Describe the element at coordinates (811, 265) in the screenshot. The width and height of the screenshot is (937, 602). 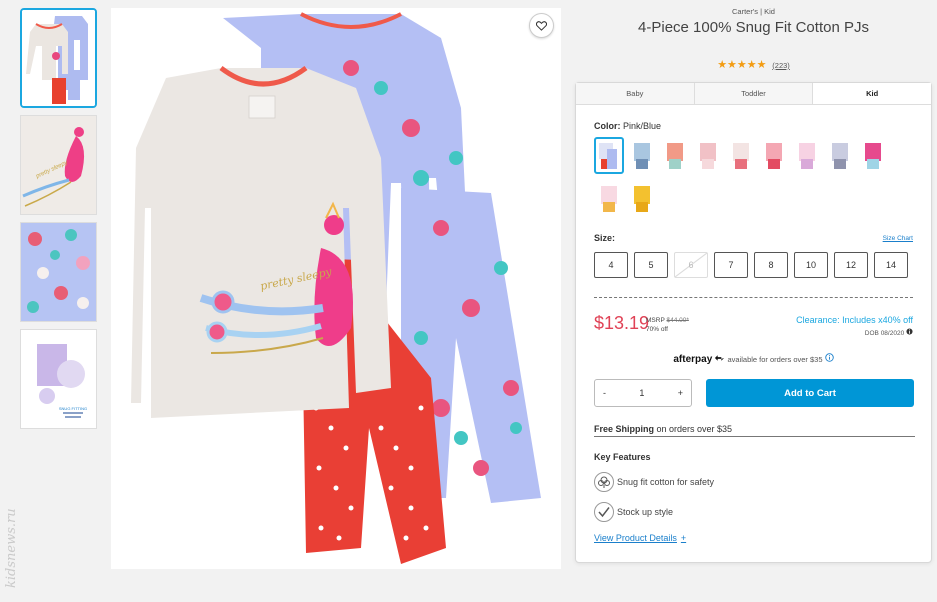
I see `size-option-10: 10` at that location.